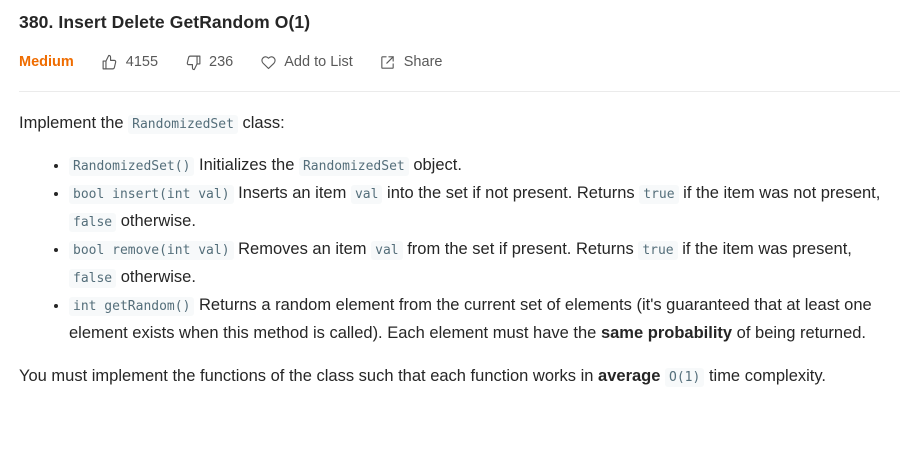 This screenshot has height=459, width=900. I want to click on list-item-text: into the set if not present. Returns, so click(511, 193).